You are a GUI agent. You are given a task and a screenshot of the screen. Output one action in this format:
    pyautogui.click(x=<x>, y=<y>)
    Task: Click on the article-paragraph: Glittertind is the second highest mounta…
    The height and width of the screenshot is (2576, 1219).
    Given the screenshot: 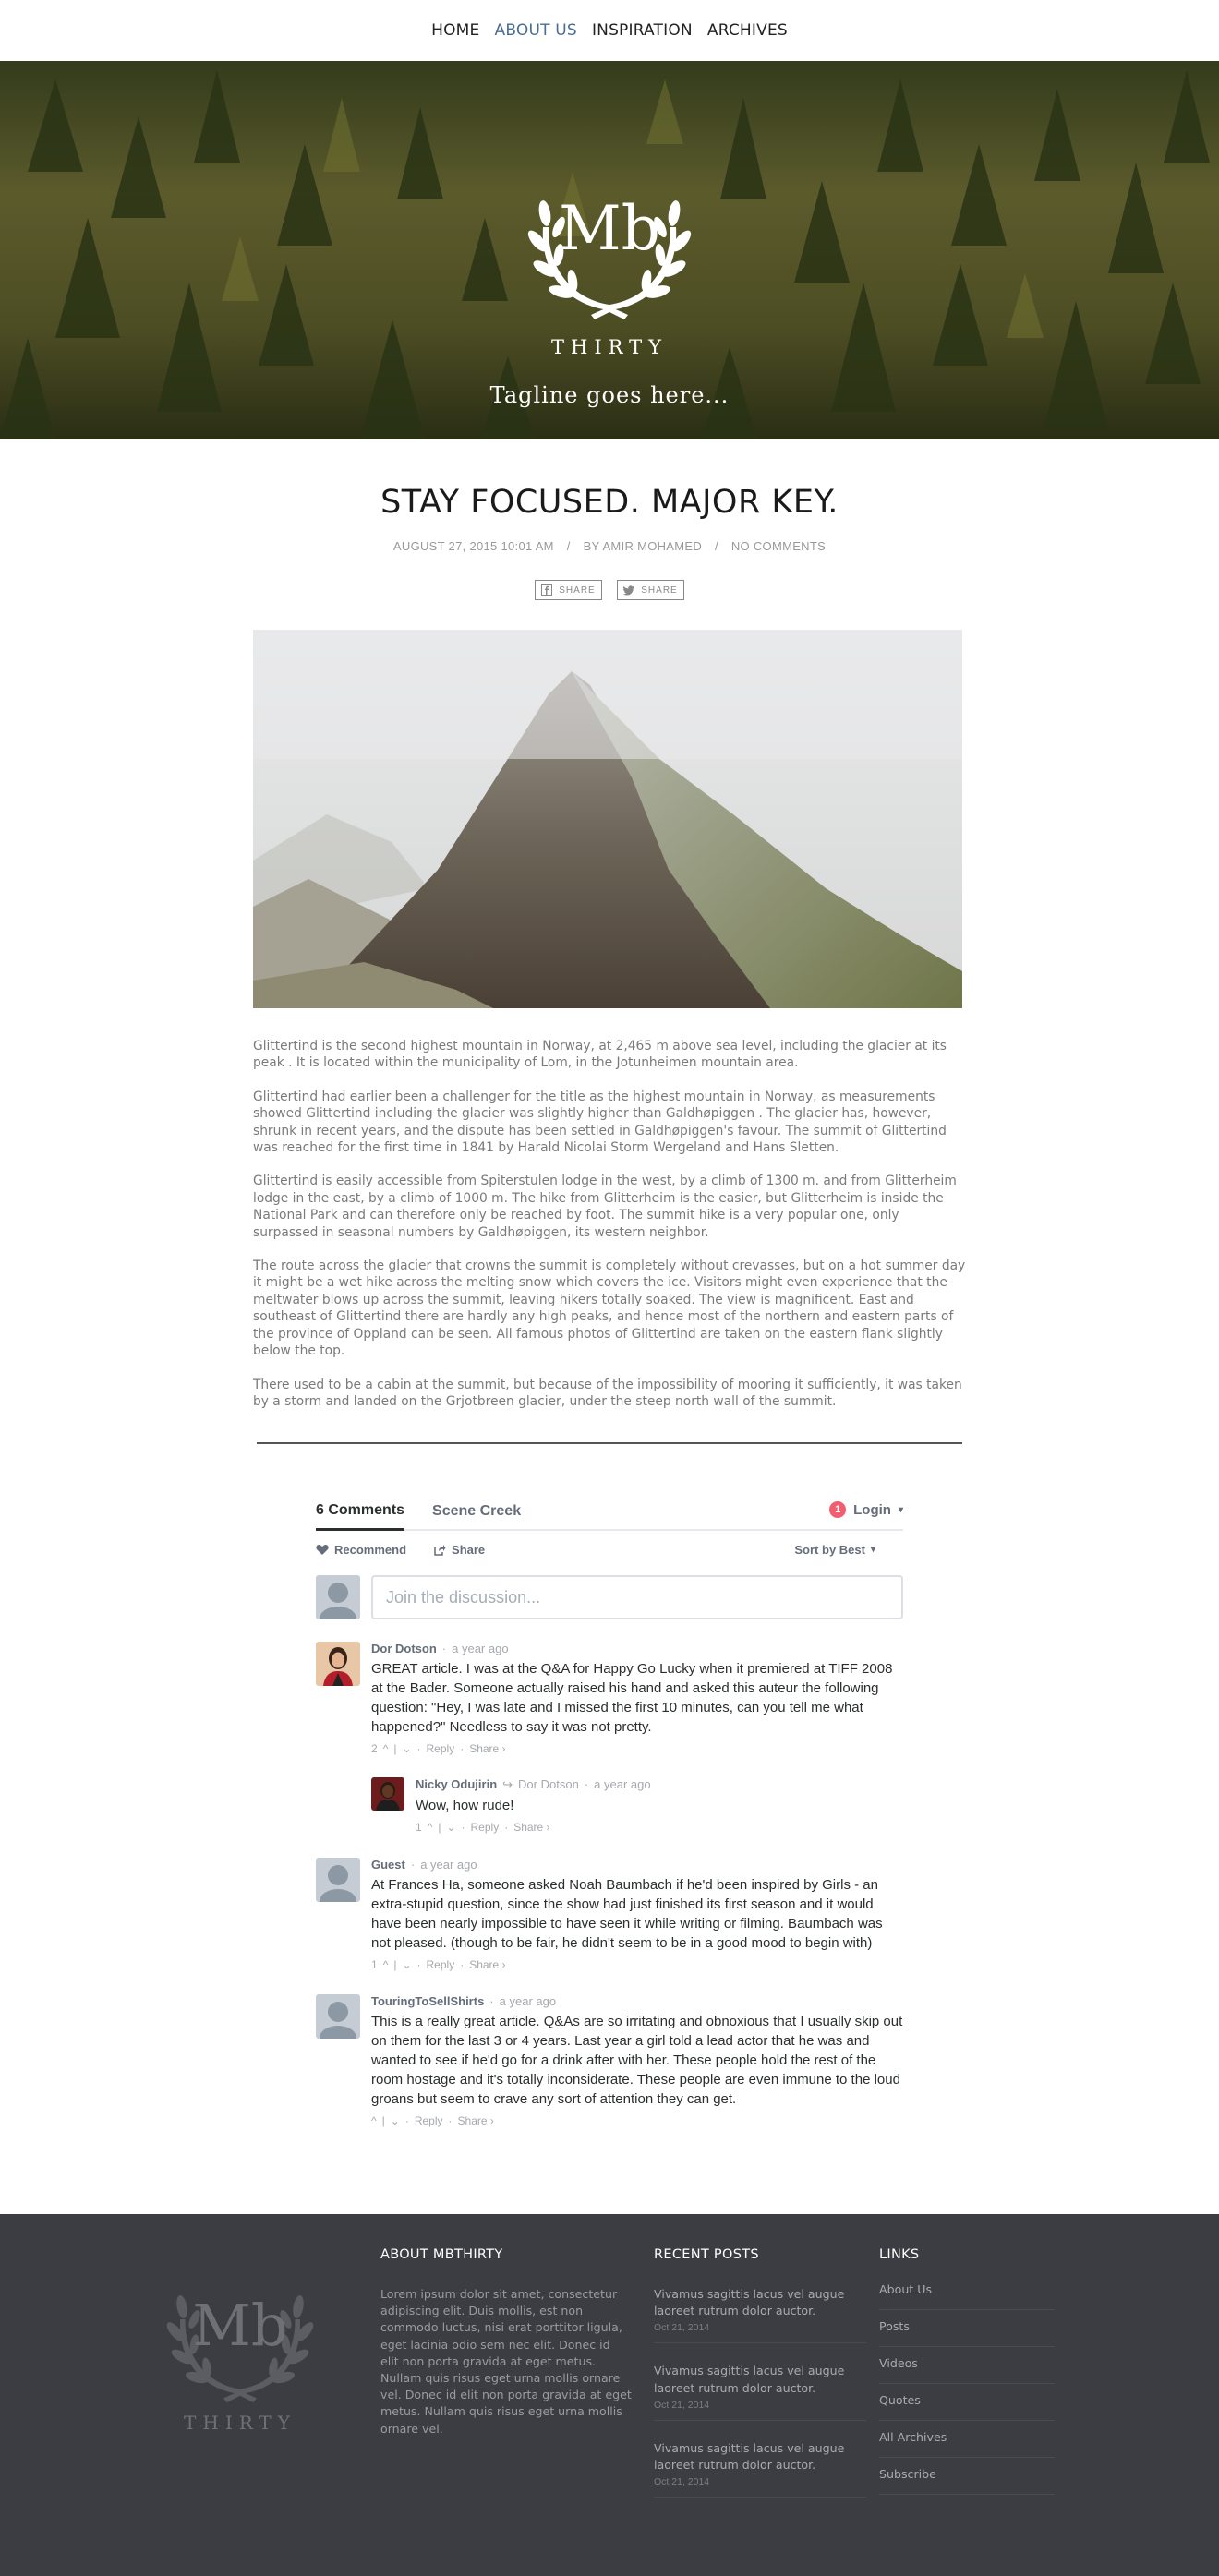 What is the action you would take?
    pyautogui.click(x=600, y=1055)
    